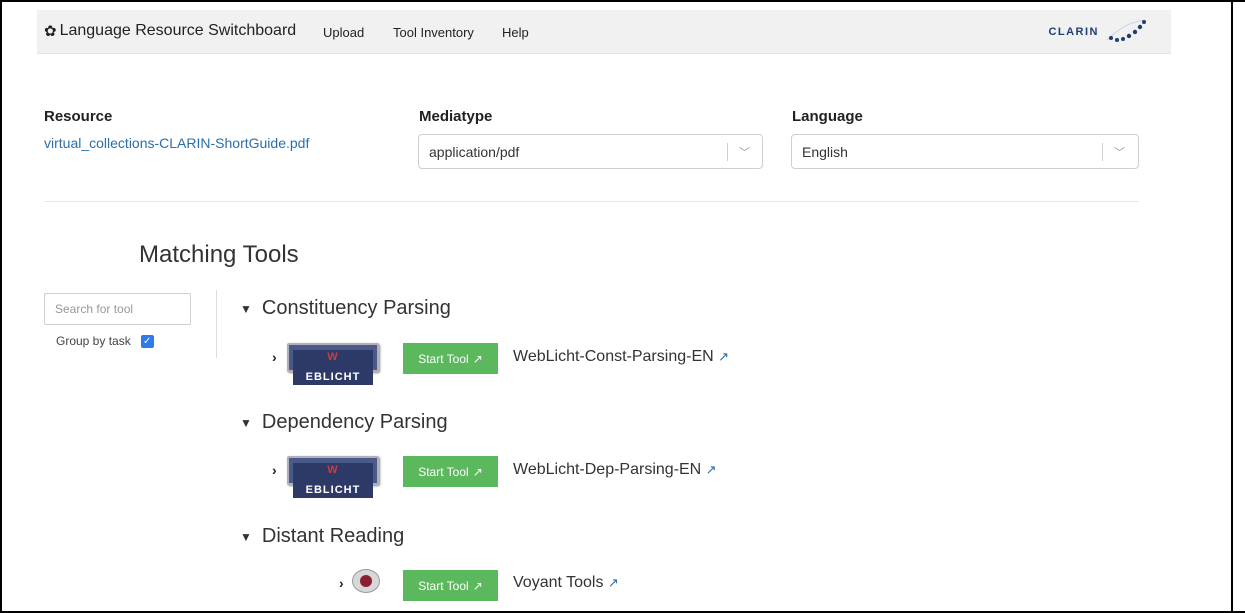 Image resolution: width=1245 pixels, height=613 pixels. I want to click on resource-label: Resource, so click(78, 116).